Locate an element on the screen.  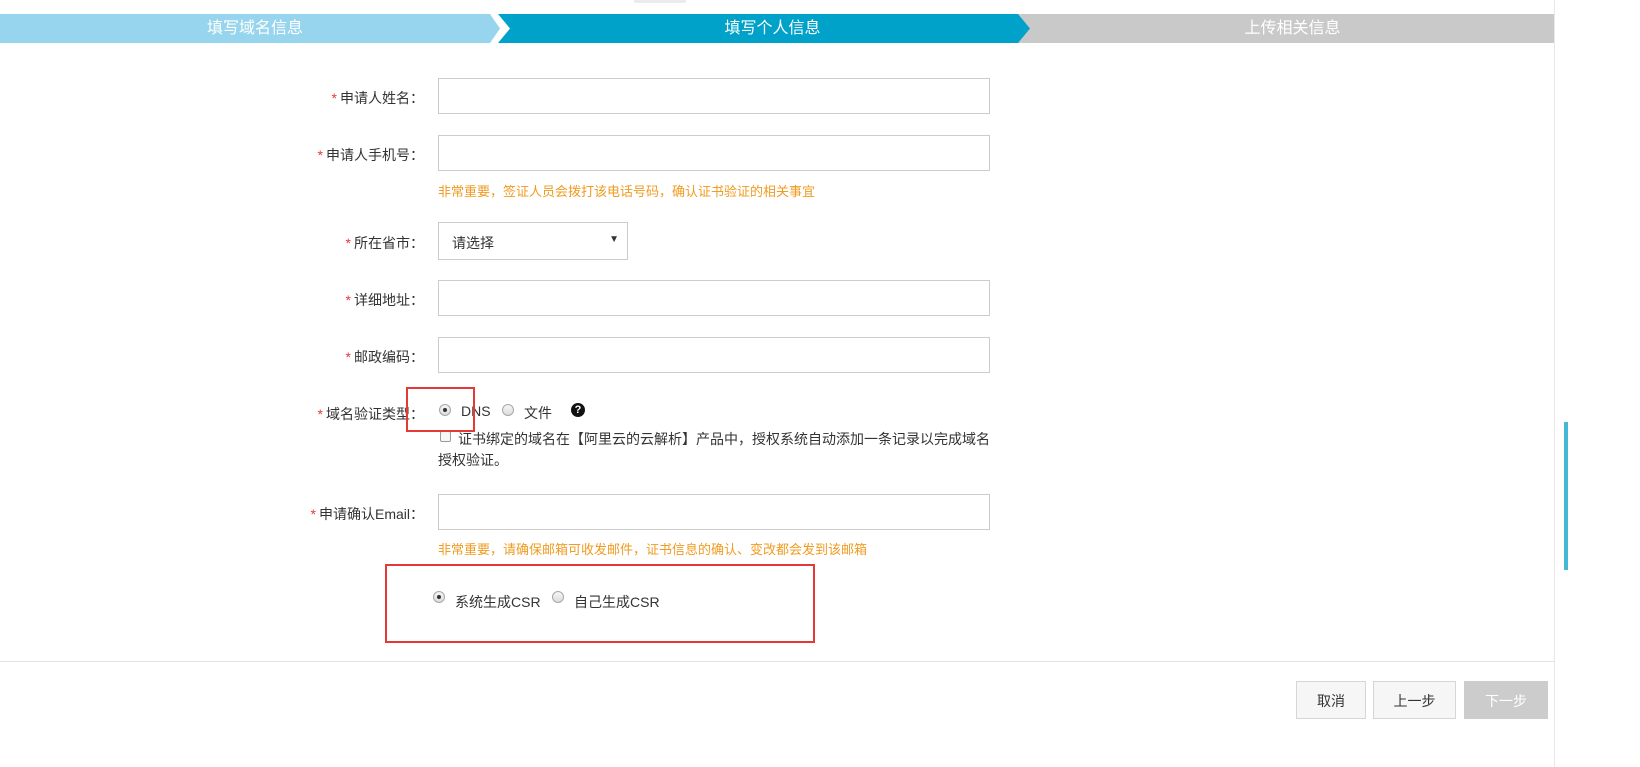
email-input is located at coordinates (714, 512).